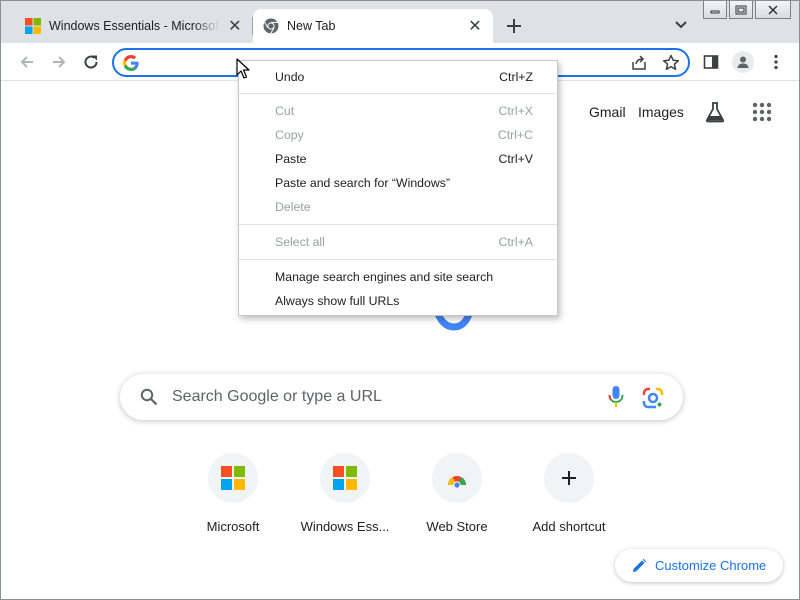  I want to click on menu-button, so click(776, 62).